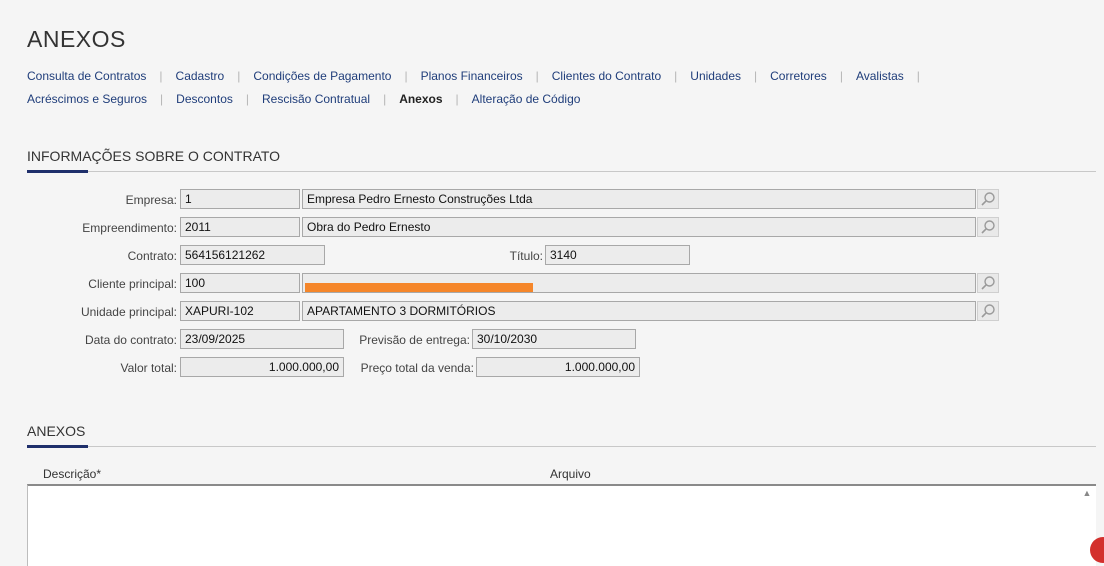 This screenshot has width=1104, height=566. I want to click on data-contrato-label: Data do contrato:, so click(130, 340).